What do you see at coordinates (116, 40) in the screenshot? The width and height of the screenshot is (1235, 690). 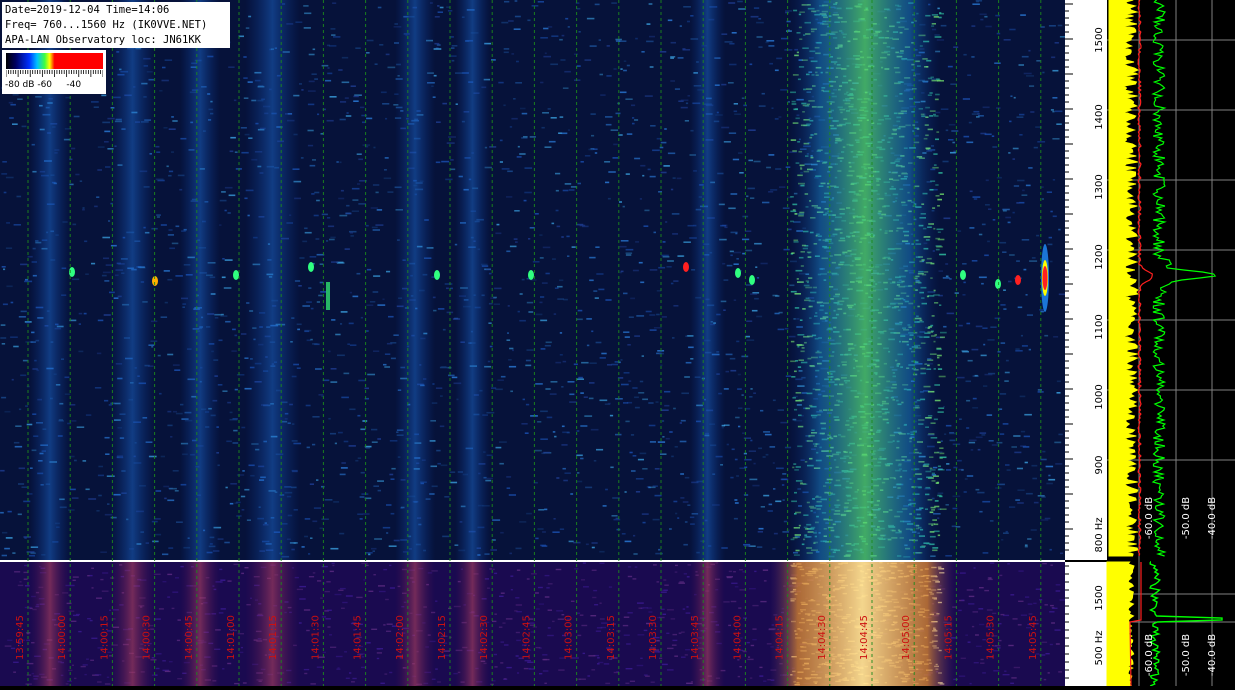 I see `observatory-line: APA-LAN Observatory loc: JN61KK` at bounding box center [116, 40].